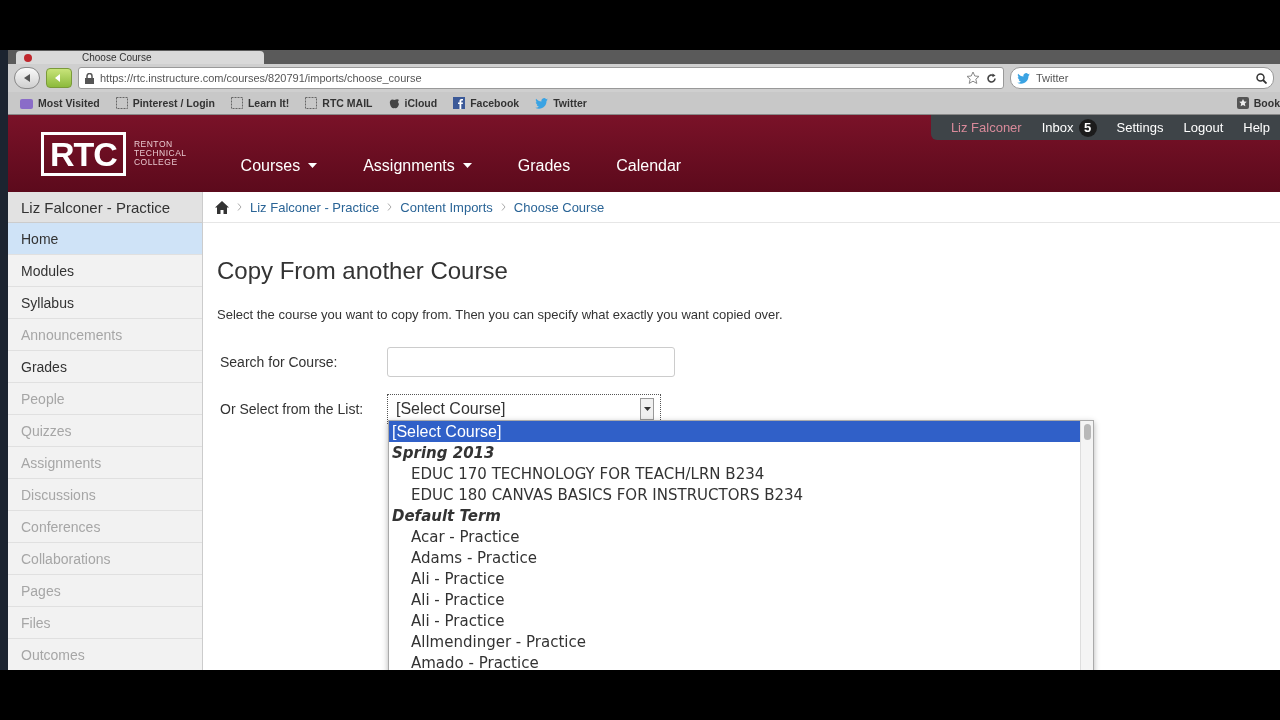  What do you see at coordinates (160, 153) in the screenshot?
I see `logo-text: RENTON TECHNICAL COLLEGE` at bounding box center [160, 153].